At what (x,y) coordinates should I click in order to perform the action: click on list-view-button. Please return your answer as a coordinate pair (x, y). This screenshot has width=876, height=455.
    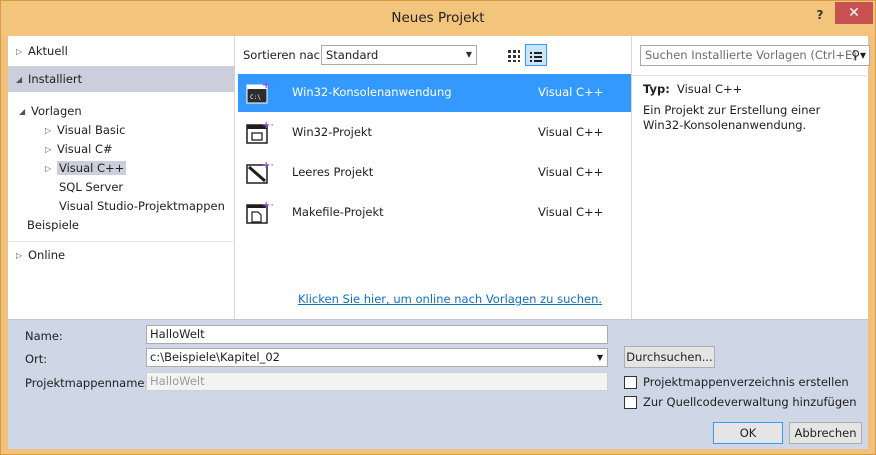
    Looking at the image, I should click on (536, 55).